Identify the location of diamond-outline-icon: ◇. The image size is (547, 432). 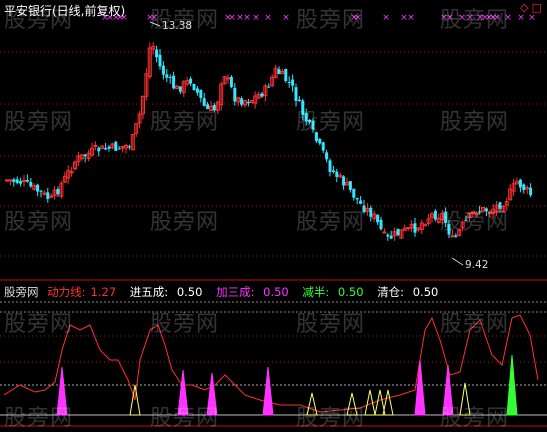
(525, 7).